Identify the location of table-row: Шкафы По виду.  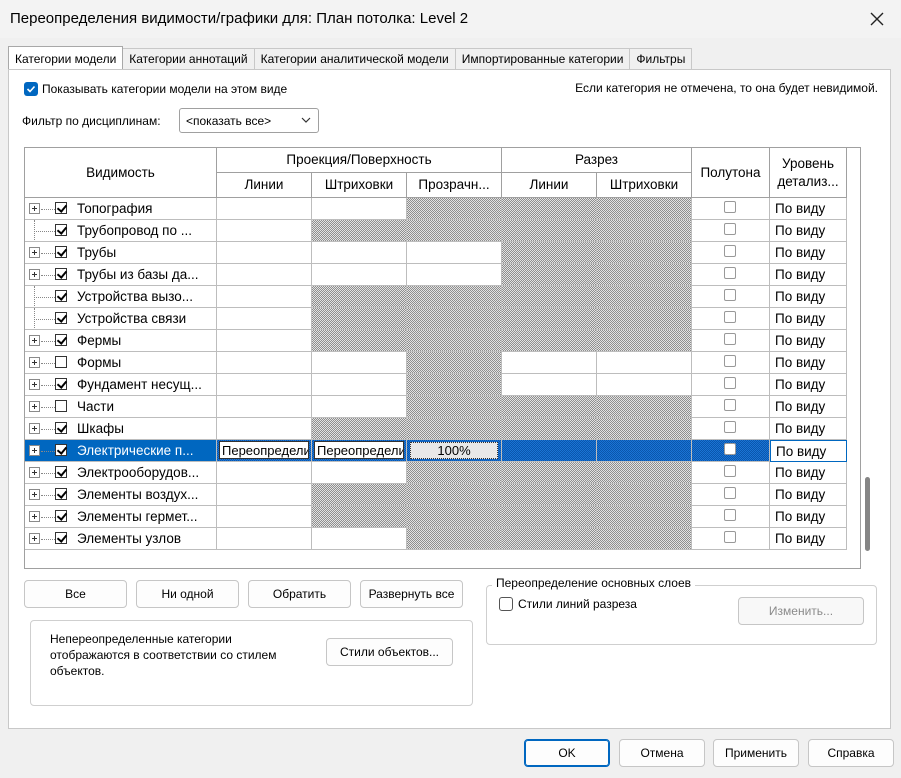
(436, 429).